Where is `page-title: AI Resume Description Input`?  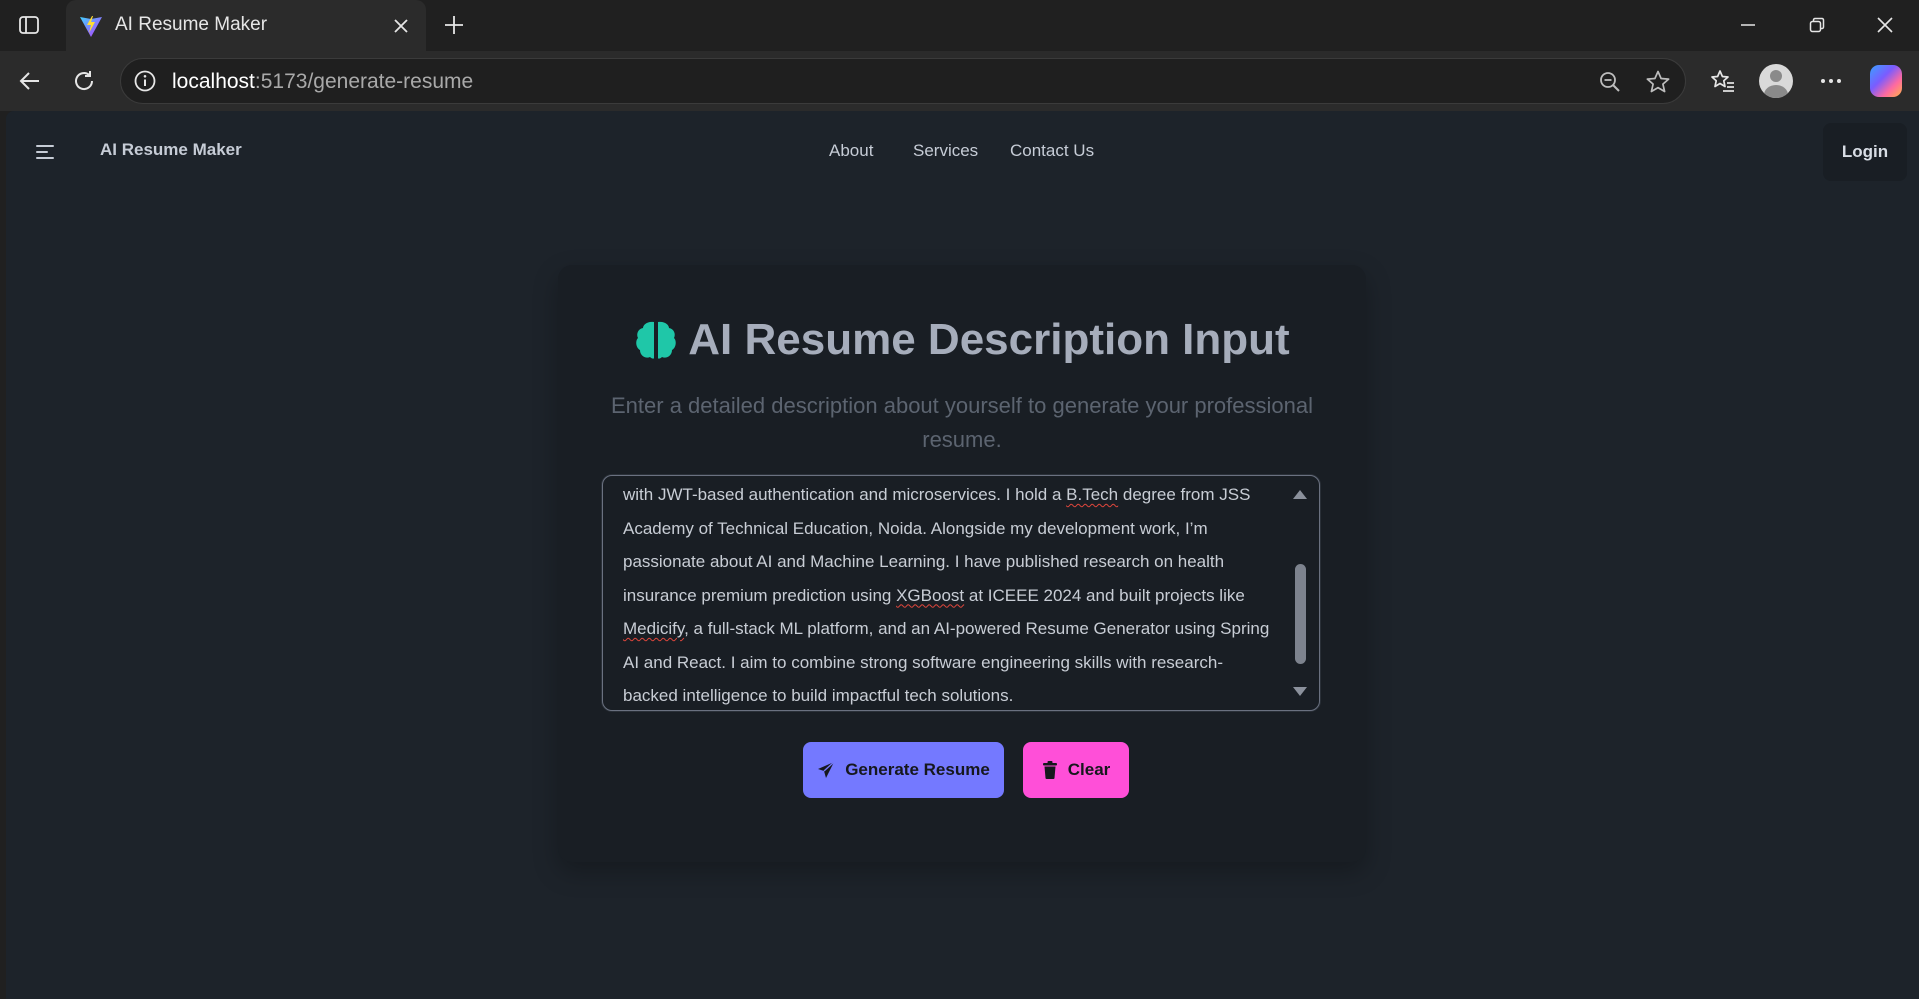
page-title: AI Resume Description Input is located at coordinates (962, 340).